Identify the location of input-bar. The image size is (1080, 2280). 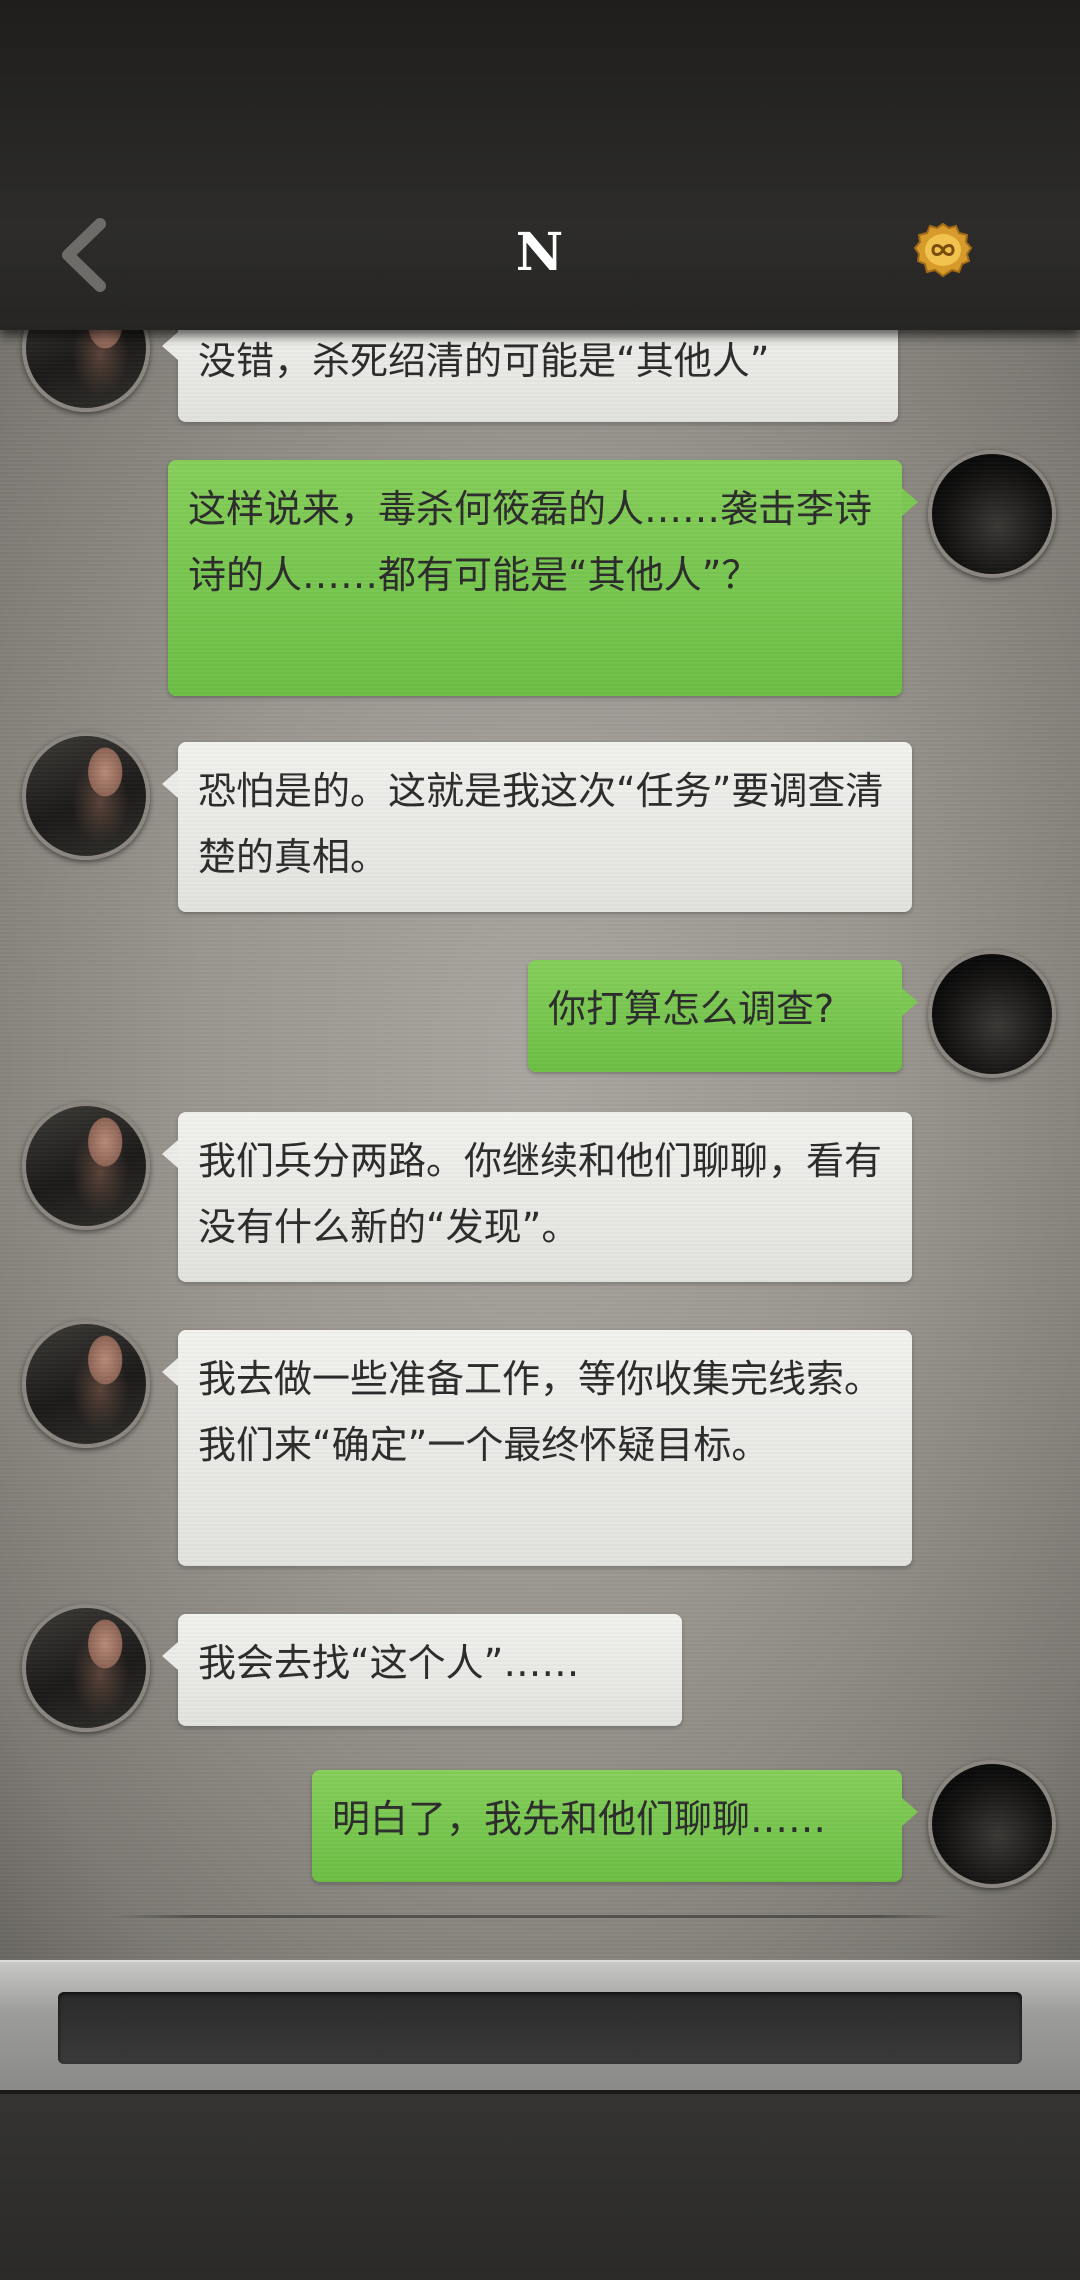
(540, 2025).